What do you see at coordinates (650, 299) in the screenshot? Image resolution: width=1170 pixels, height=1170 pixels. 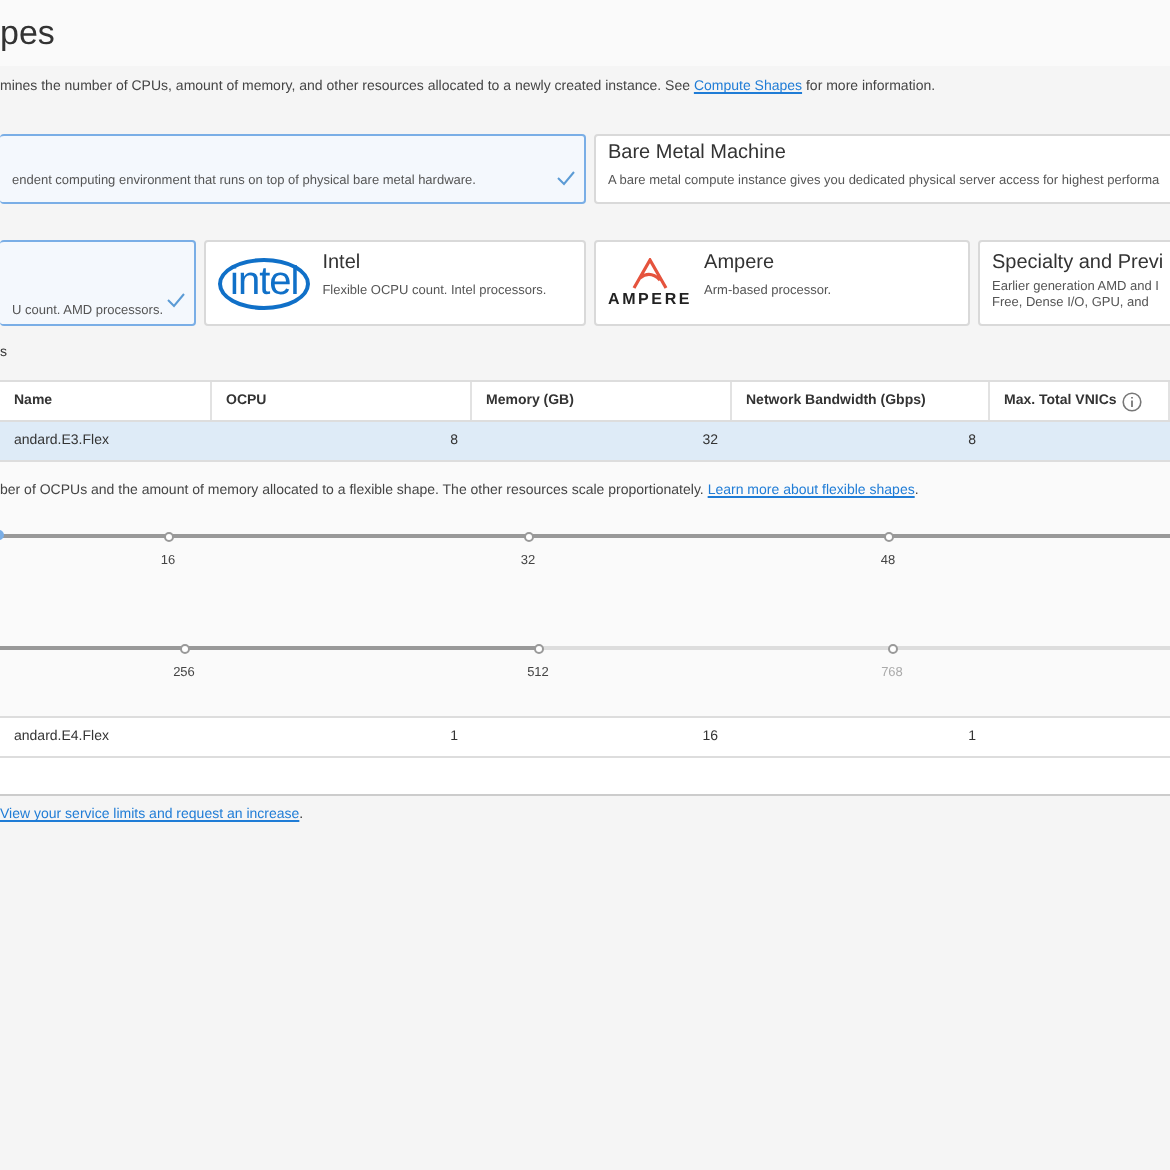 I see `ampere-logo-text: AMPERE` at bounding box center [650, 299].